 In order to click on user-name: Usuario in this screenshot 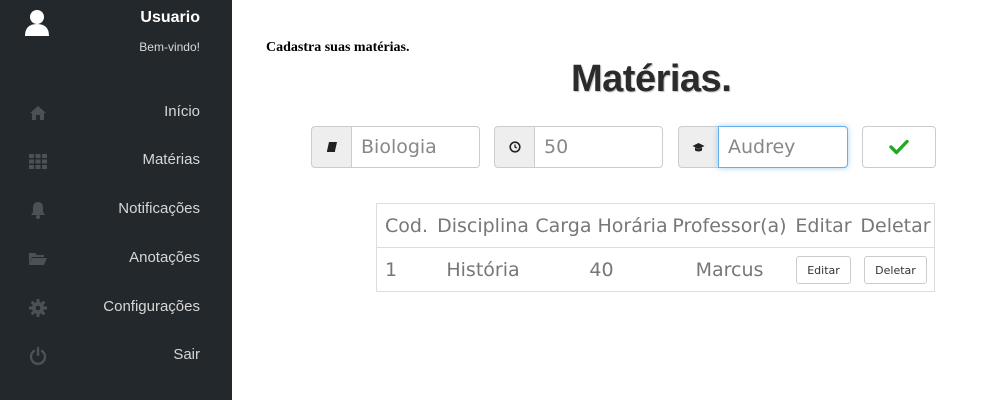, I will do `click(170, 17)`.